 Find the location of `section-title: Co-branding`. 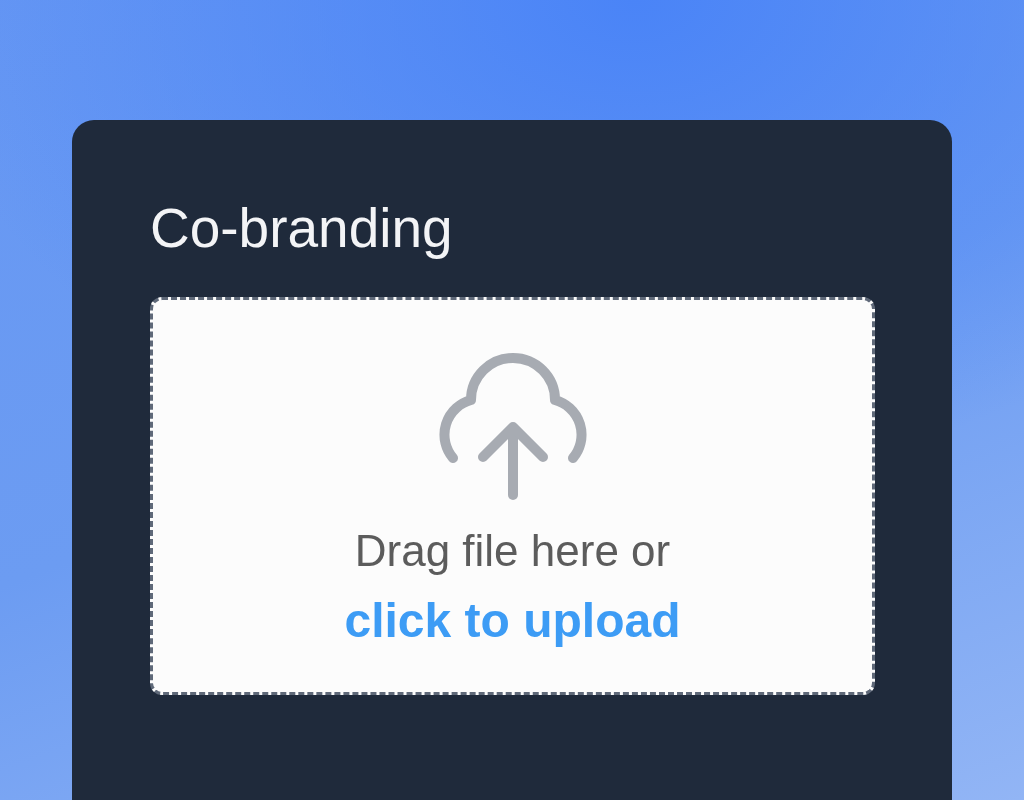

section-title: Co-branding is located at coordinates (301, 228).